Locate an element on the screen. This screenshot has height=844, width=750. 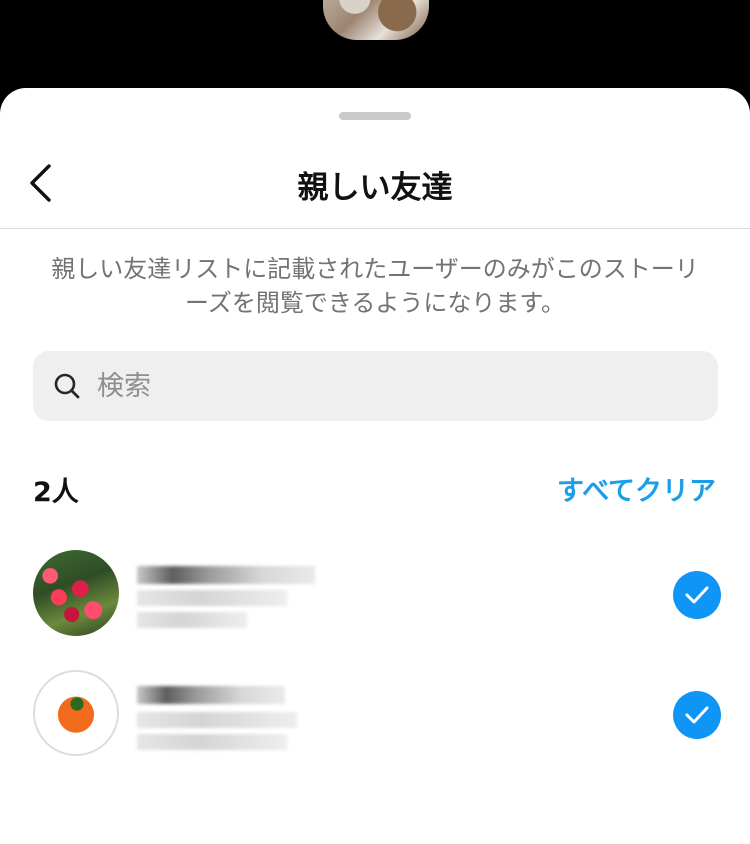
page-title: 親しい友達 is located at coordinates (375, 188).